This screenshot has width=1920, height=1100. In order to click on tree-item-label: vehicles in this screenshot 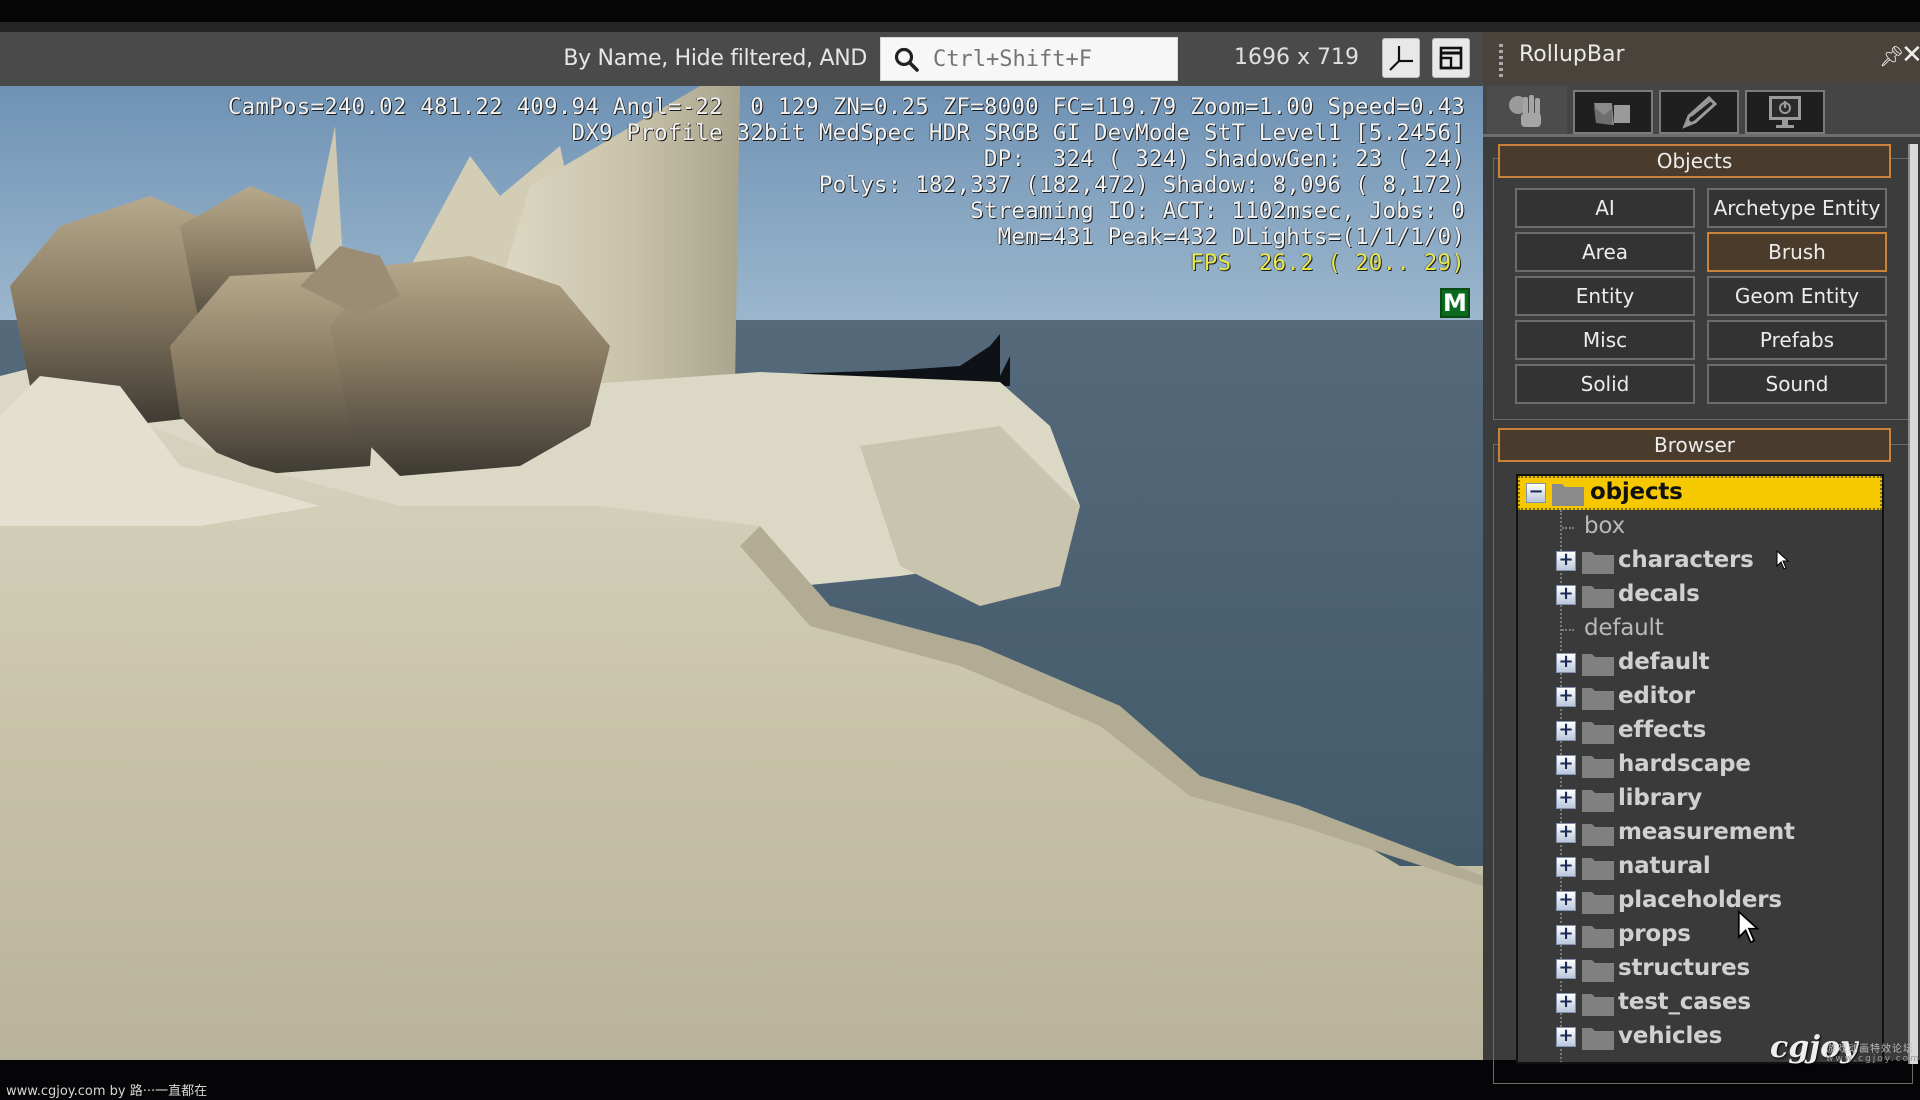, I will do `click(1670, 1036)`.